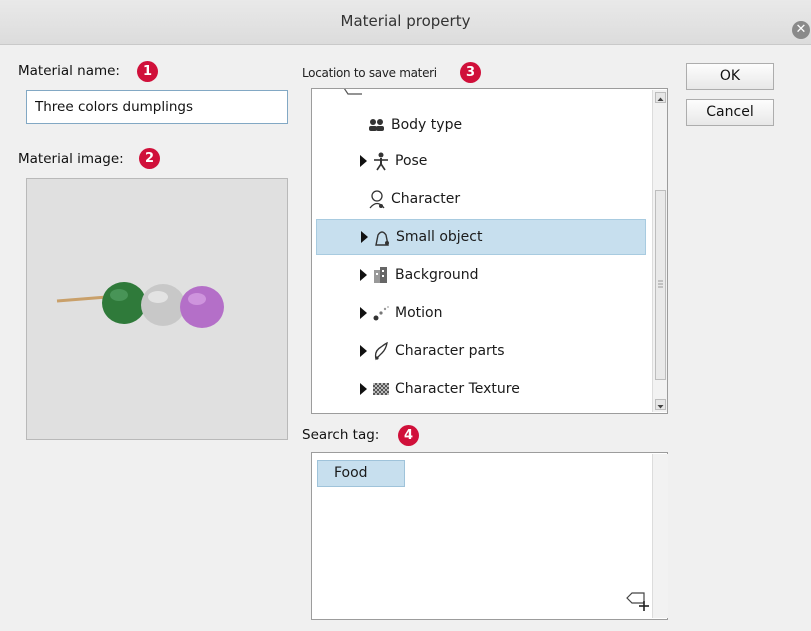 Image resolution: width=811 pixels, height=631 pixels. I want to click on tree-item-label: Character parts, so click(450, 351).